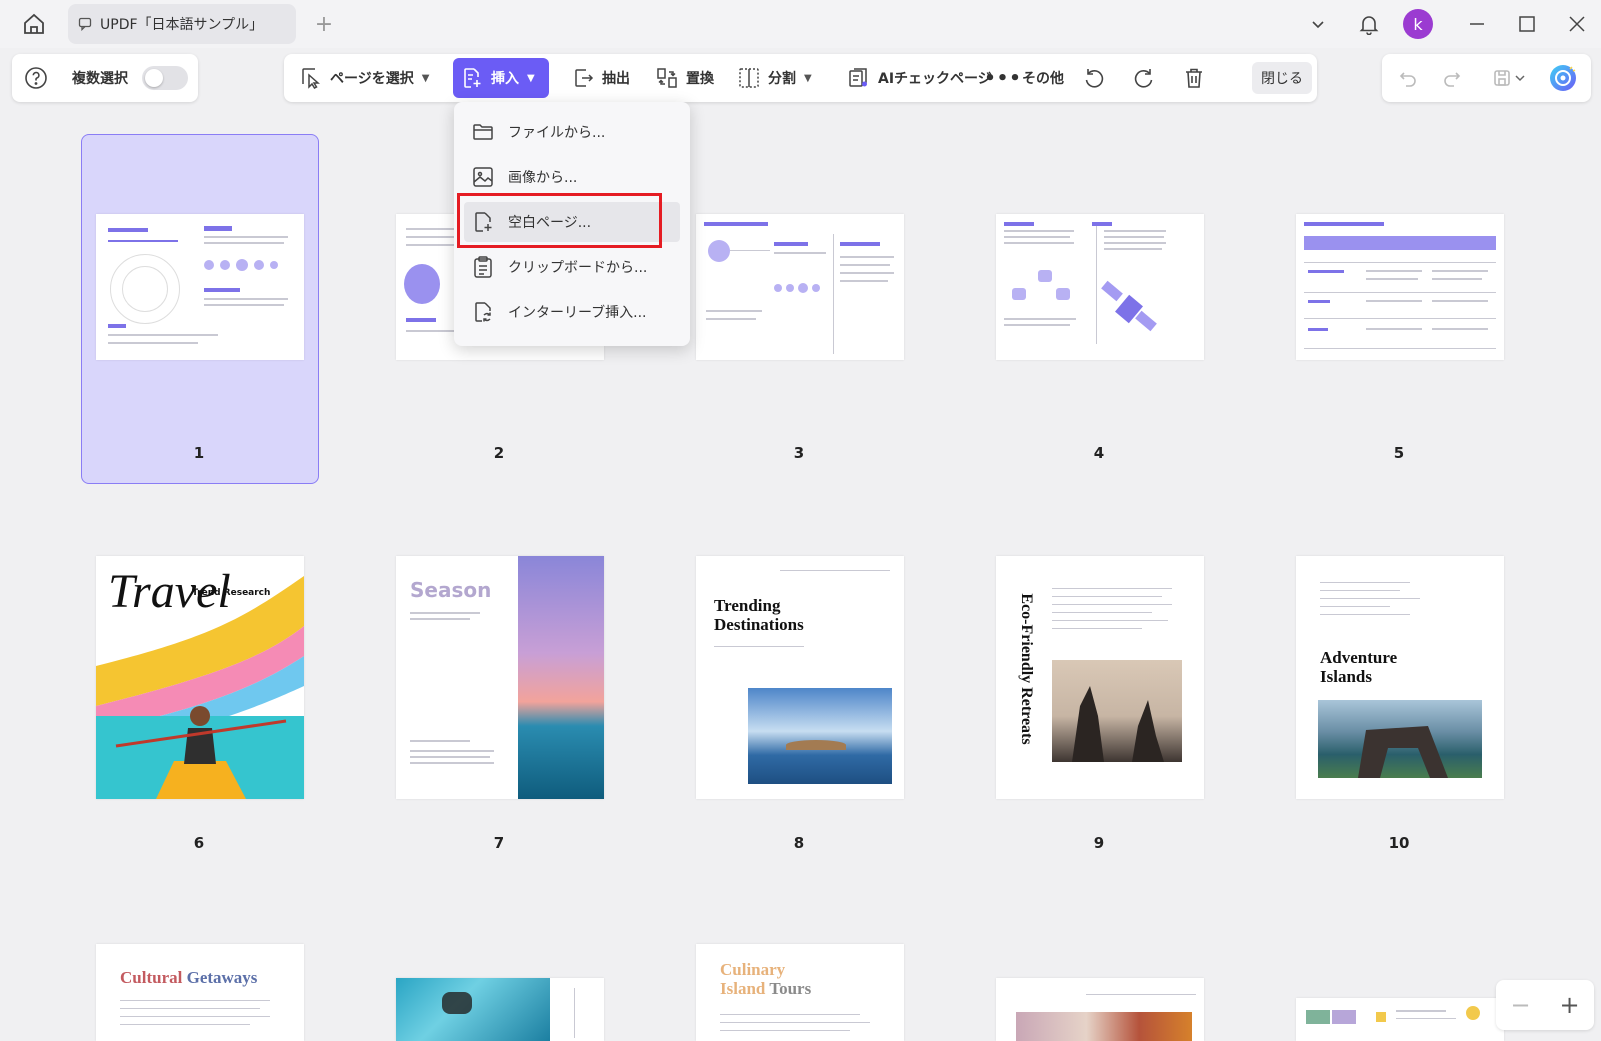  I want to click on page-number: 2, so click(499, 453).